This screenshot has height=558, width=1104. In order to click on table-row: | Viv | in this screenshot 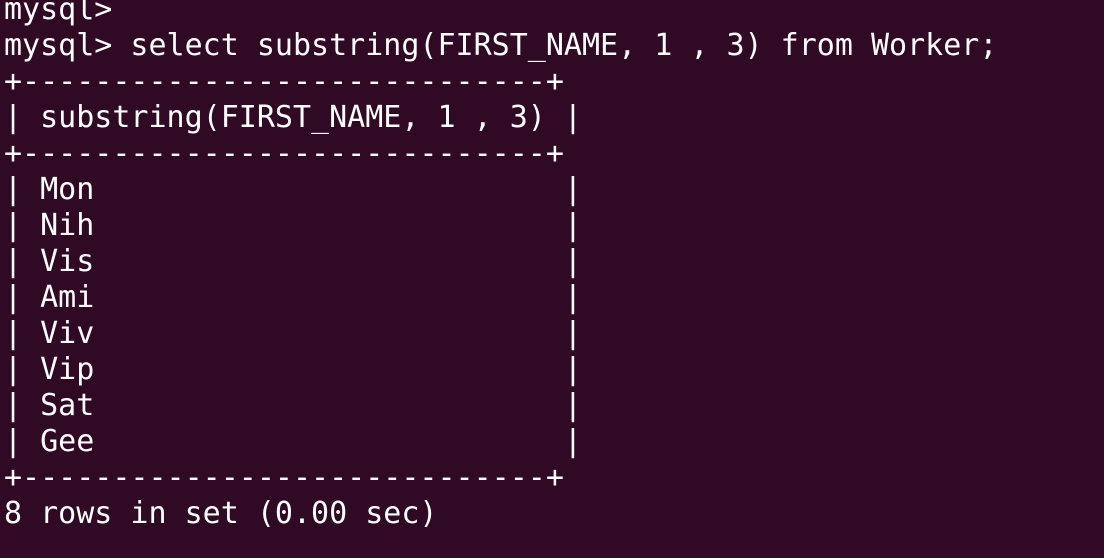, I will do `click(293, 333)`.